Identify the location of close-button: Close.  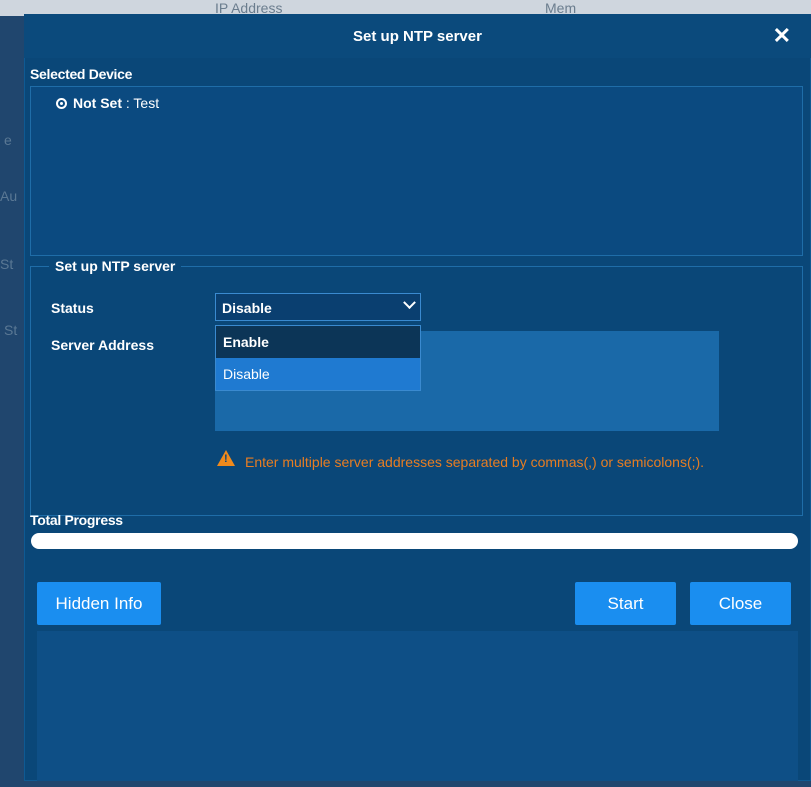
(740, 603).